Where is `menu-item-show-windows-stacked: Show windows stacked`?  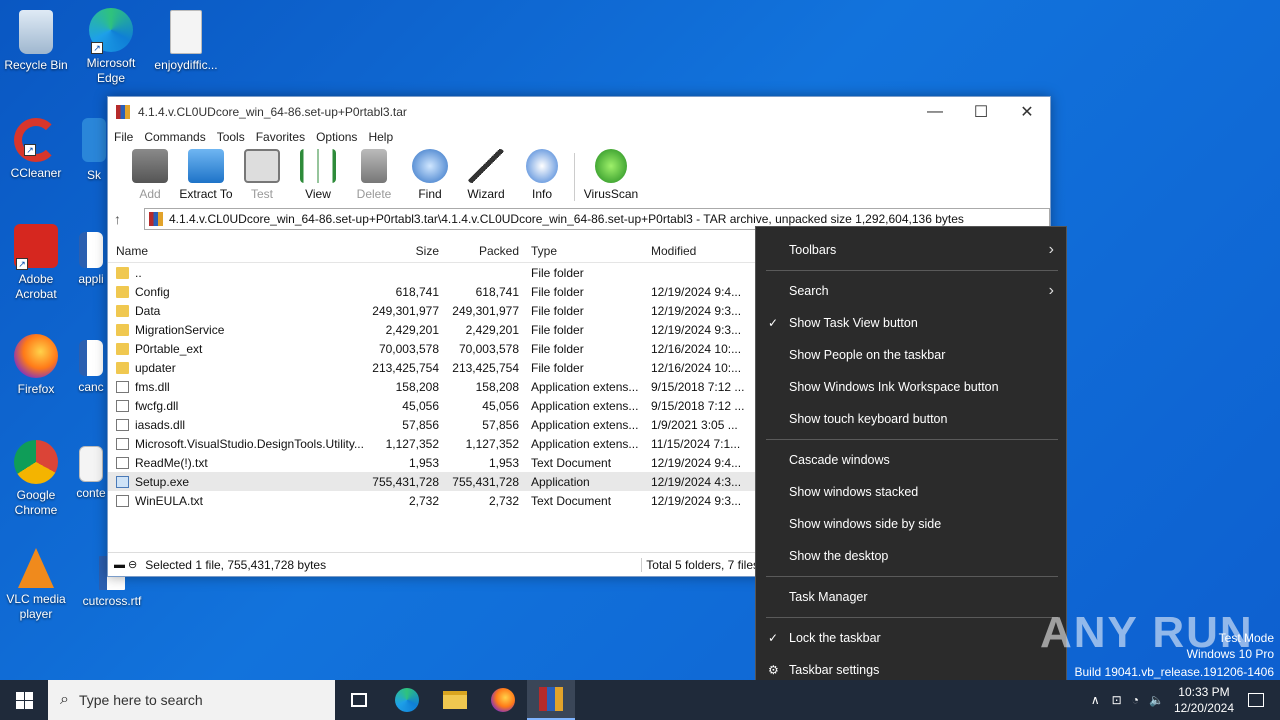
menu-item-show-windows-stacked: Show windows stacked is located at coordinates (911, 492).